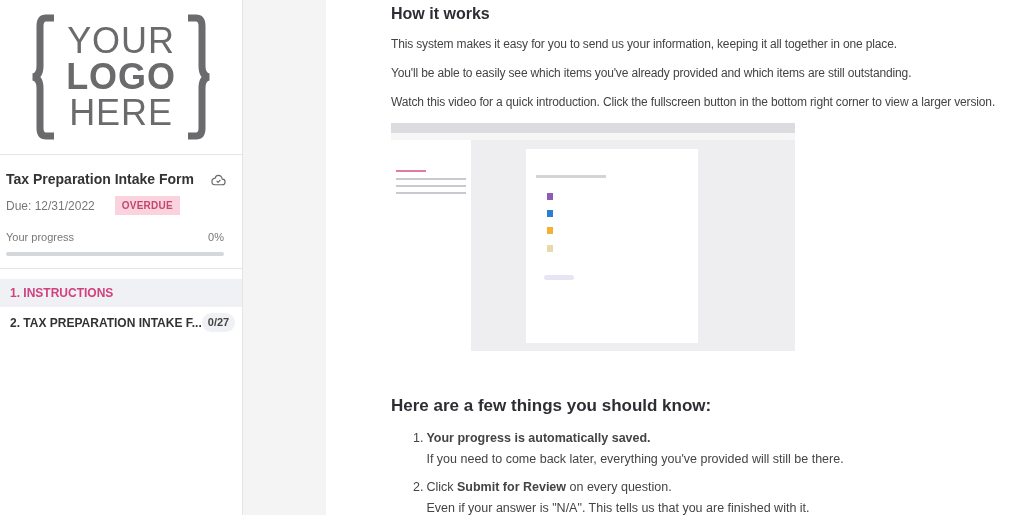 The height and width of the screenshot is (515, 1024). What do you see at coordinates (40, 237) in the screenshot?
I see `progress-label: Your progress` at bounding box center [40, 237].